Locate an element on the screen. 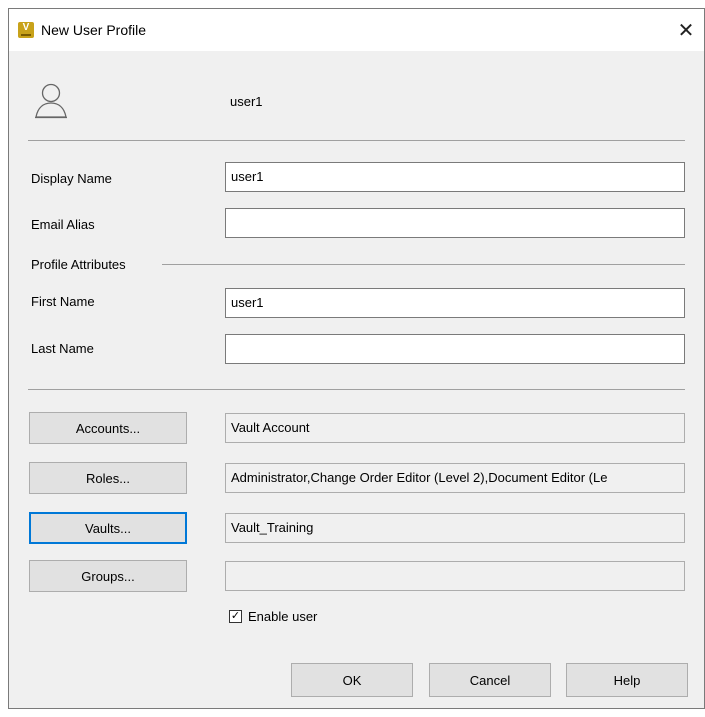 The width and height of the screenshot is (705, 717). groups-value-field is located at coordinates (455, 576).